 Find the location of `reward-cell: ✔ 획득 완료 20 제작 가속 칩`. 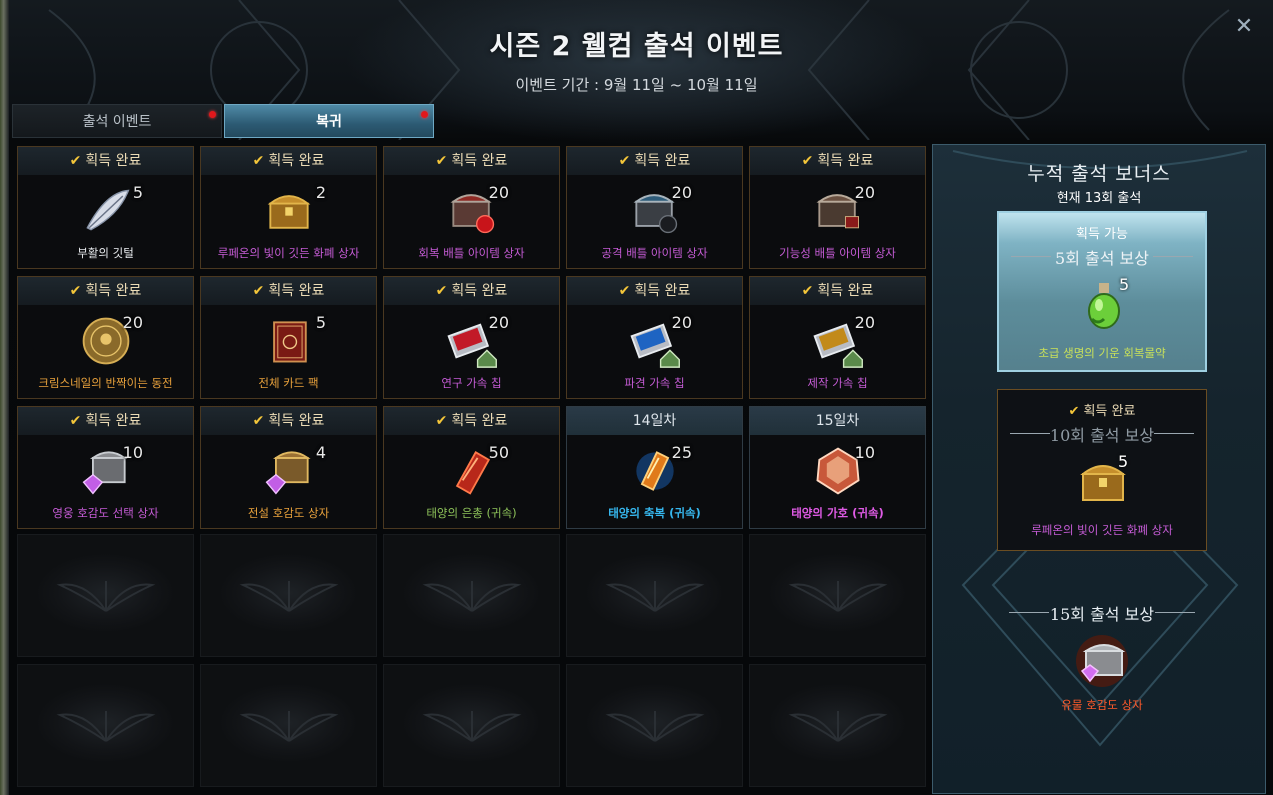

reward-cell: ✔ 획득 완료 20 제작 가속 칩 is located at coordinates (837, 337).